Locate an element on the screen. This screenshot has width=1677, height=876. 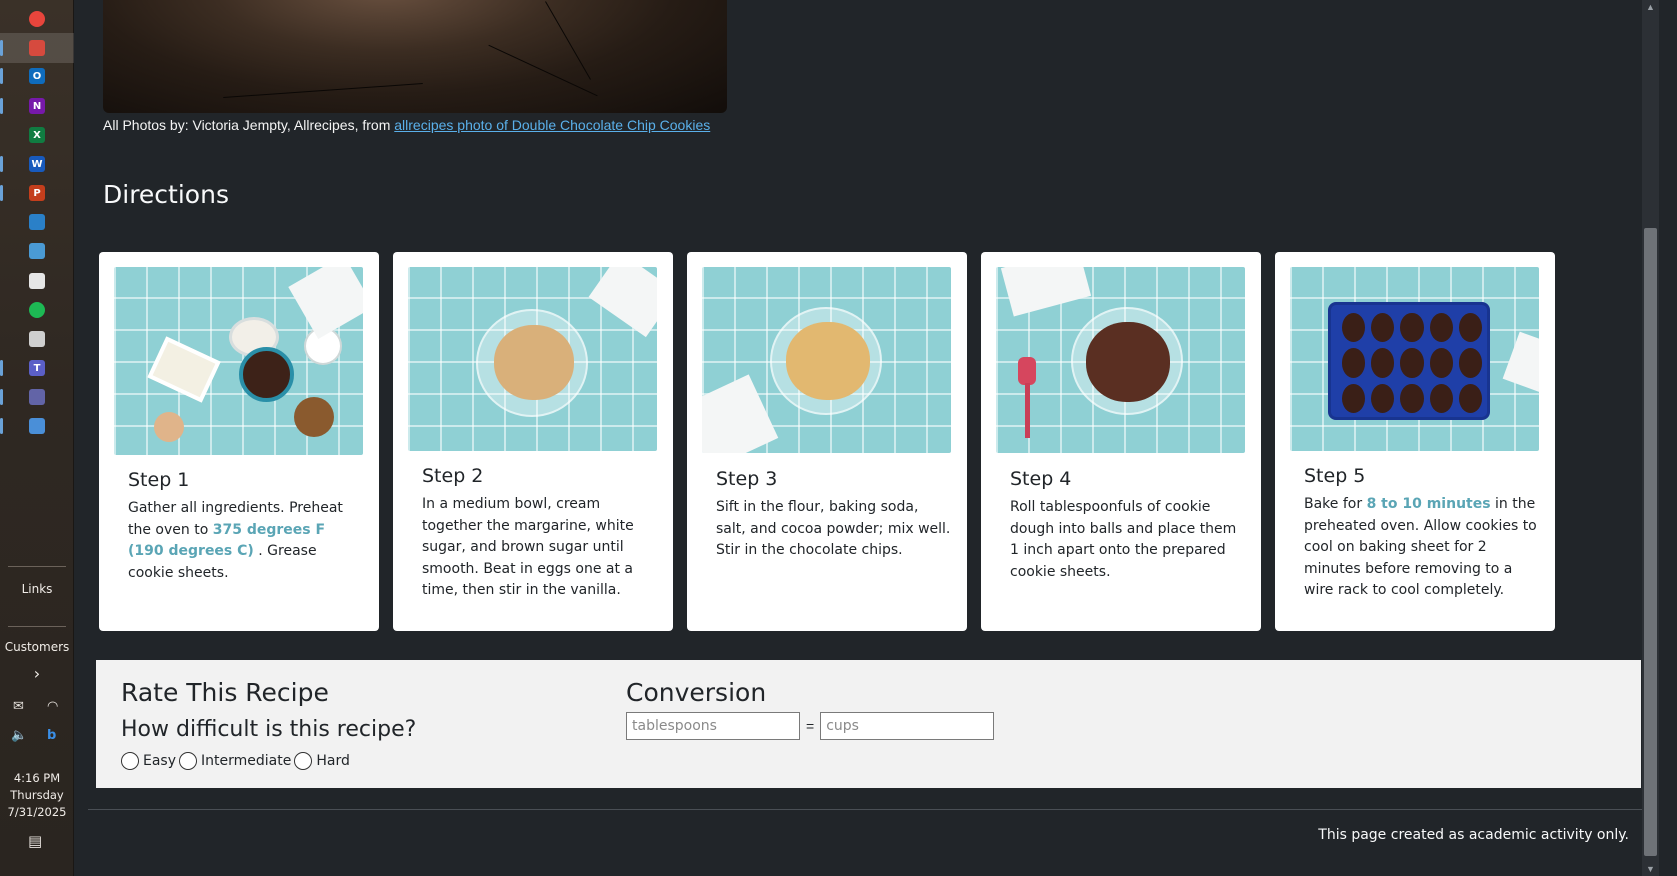
difficulty-easy: Easy is located at coordinates (148, 761).